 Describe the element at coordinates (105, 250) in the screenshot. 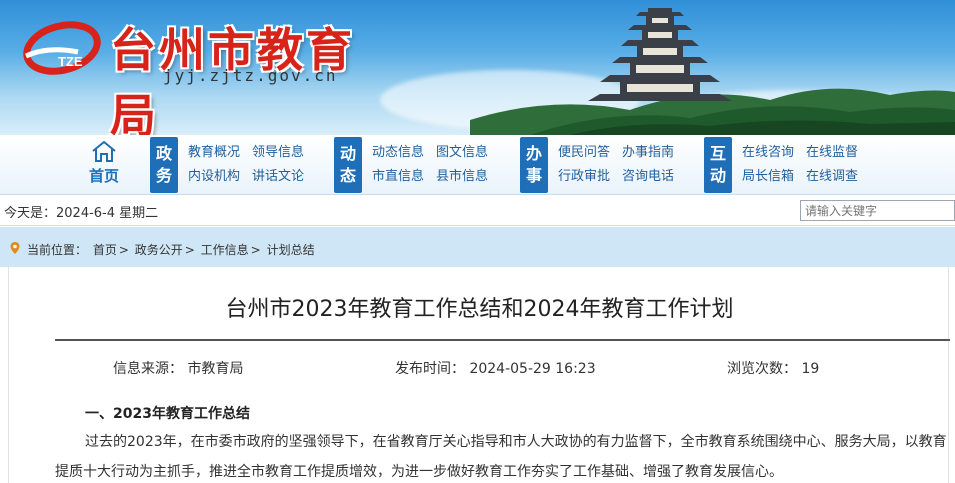

I see `breadcrumb-item-home: 首页` at that location.